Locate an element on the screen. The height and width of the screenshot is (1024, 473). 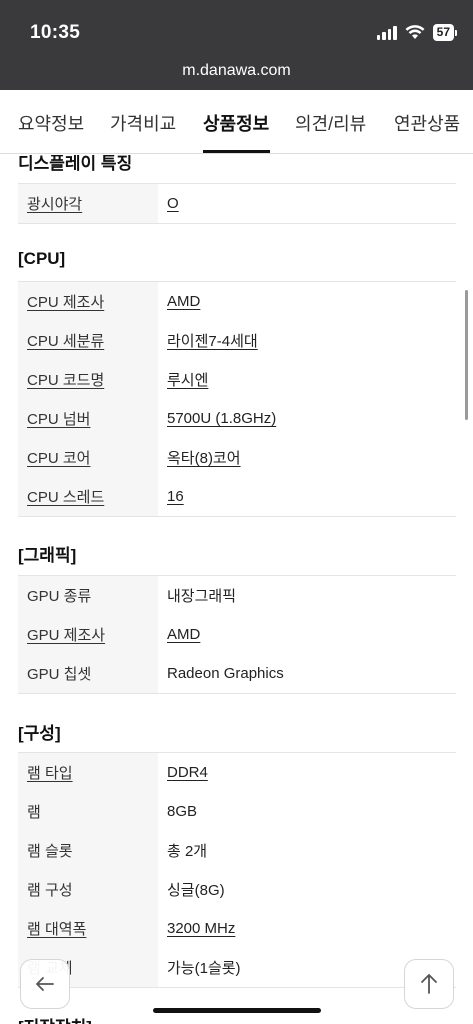
spec-row: 램 교체 가능(1슬롯) is located at coordinates (237, 967).